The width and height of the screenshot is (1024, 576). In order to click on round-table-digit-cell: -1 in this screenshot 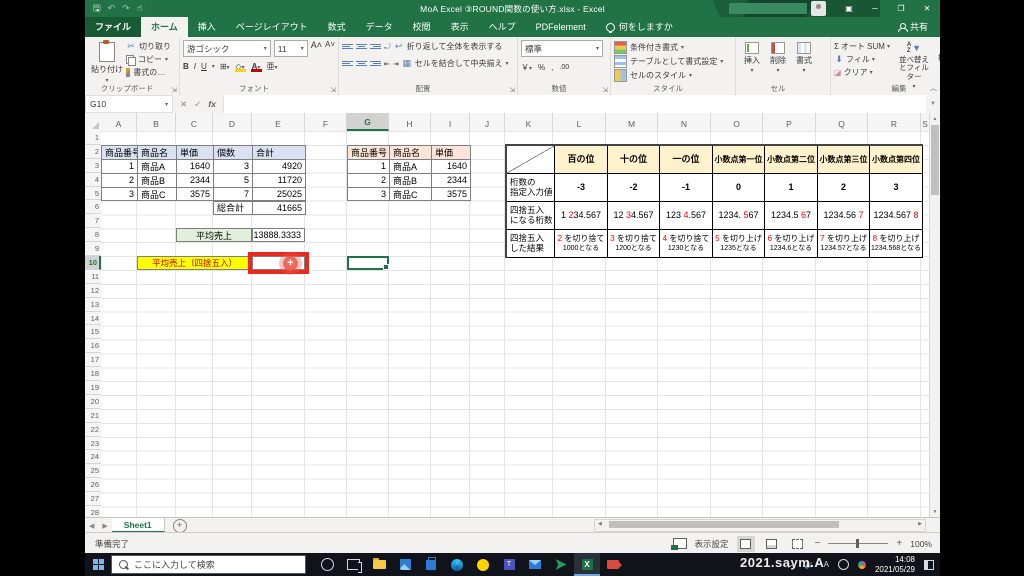, I will do `click(686, 188)`.